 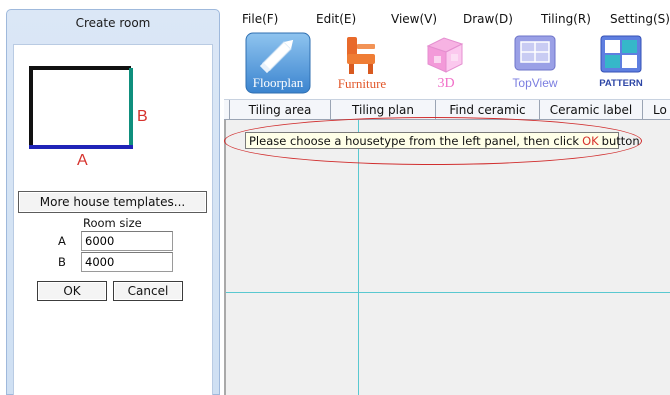 What do you see at coordinates (566, 19) in the screenshot?
I see `menu-tiling: Tiling(R)` at bounding box center [566, 19].